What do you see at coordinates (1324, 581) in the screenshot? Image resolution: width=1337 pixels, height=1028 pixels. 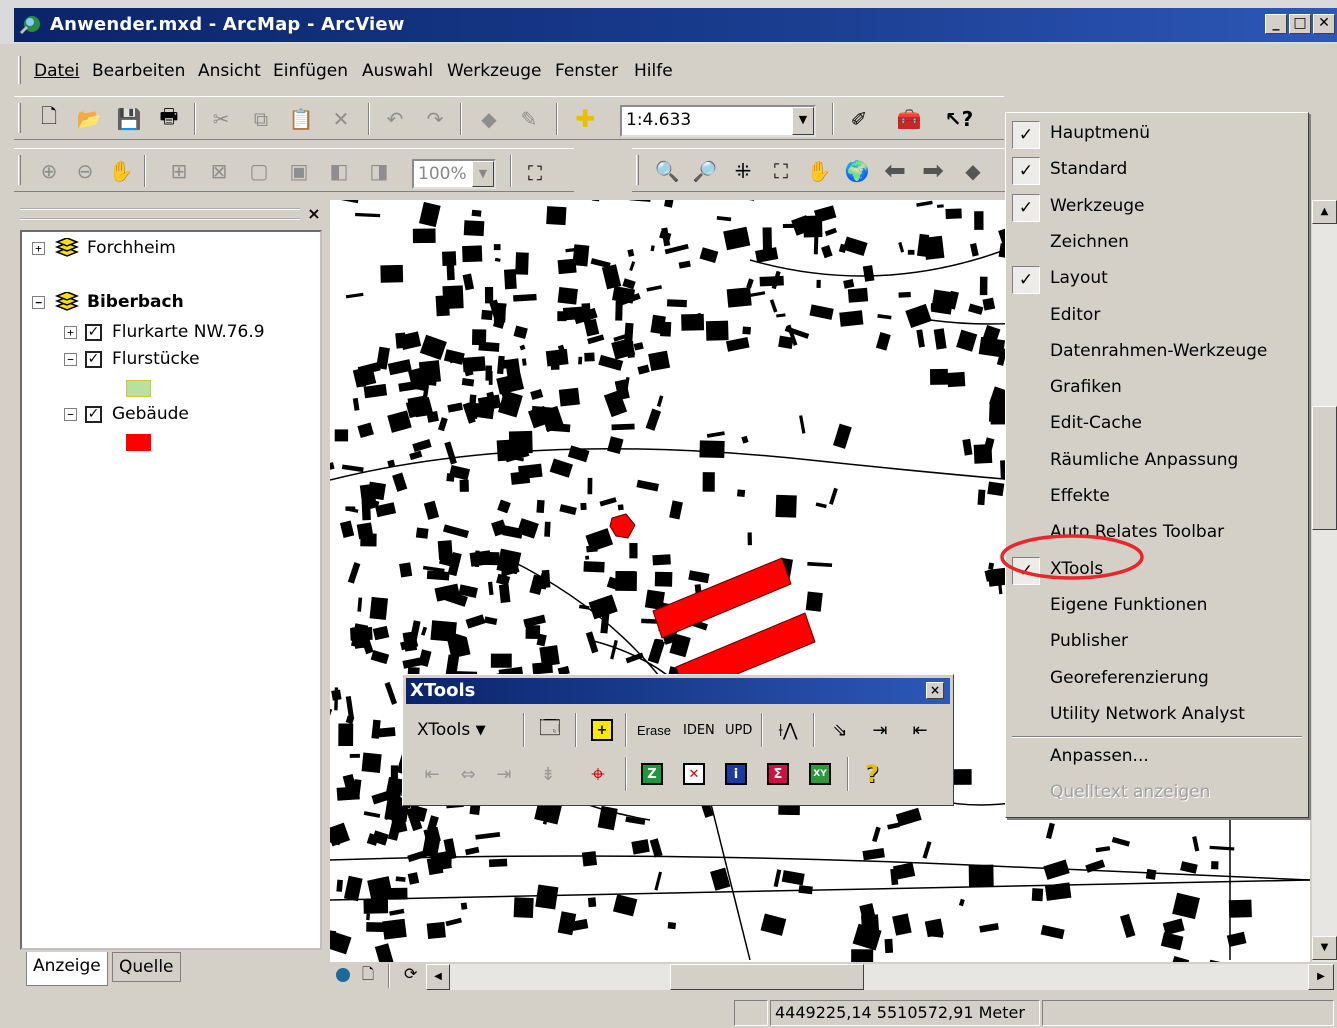 I see `map-vertical-scrollbar: ▲ ▼` at bounding box center [1324, 581].